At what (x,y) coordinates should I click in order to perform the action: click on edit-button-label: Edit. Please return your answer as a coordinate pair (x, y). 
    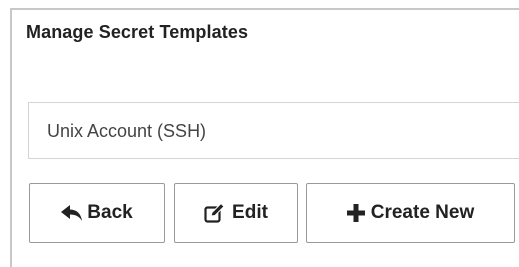
    Looking at the image, I should click on (250, 212).